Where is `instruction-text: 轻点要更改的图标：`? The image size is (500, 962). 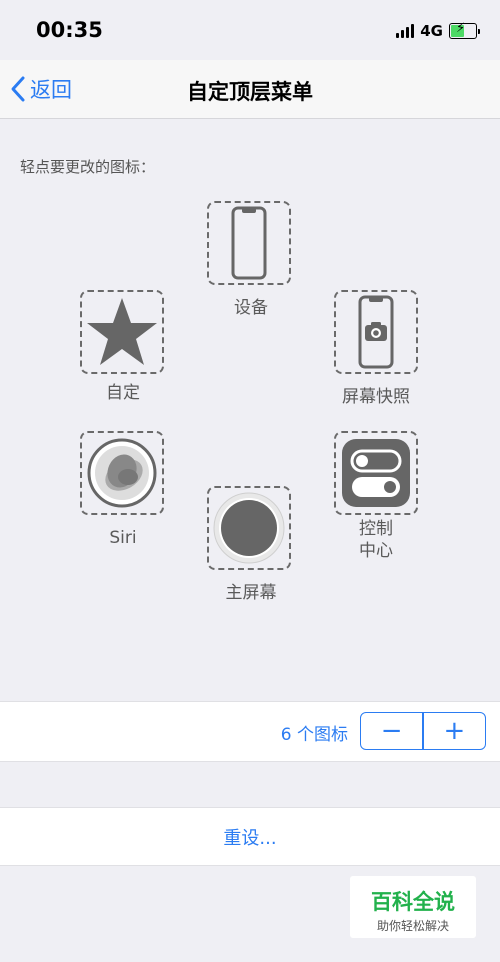
instruction-text: 轻点要更改的图标： is located at coordinates (88, 167).